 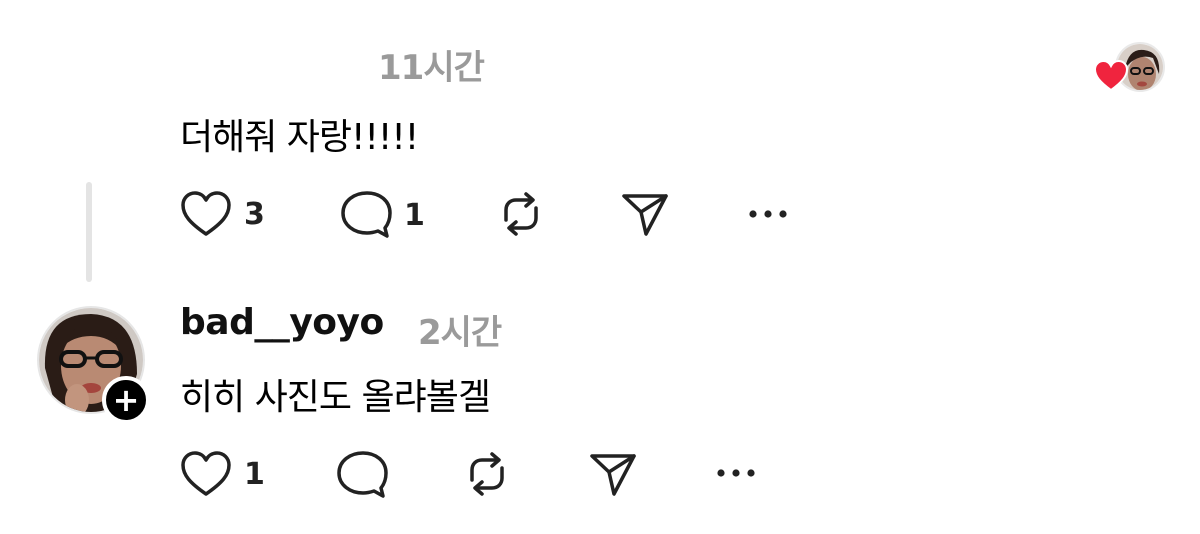 I want to click on like-button: 3, so click(x=222, y=214).